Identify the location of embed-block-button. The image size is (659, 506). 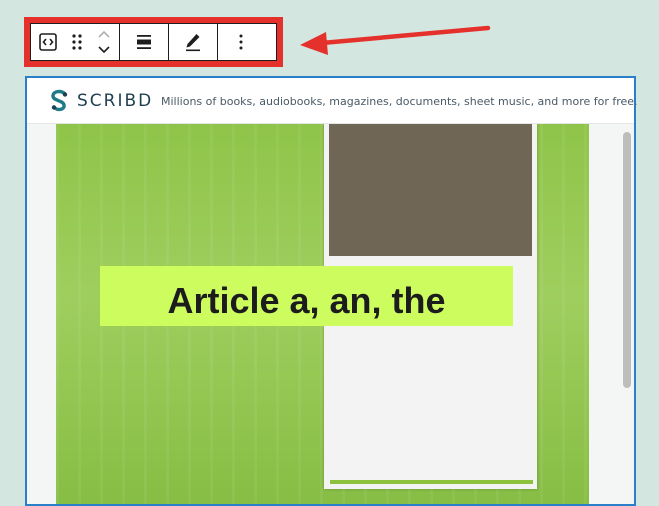
(48, 42).